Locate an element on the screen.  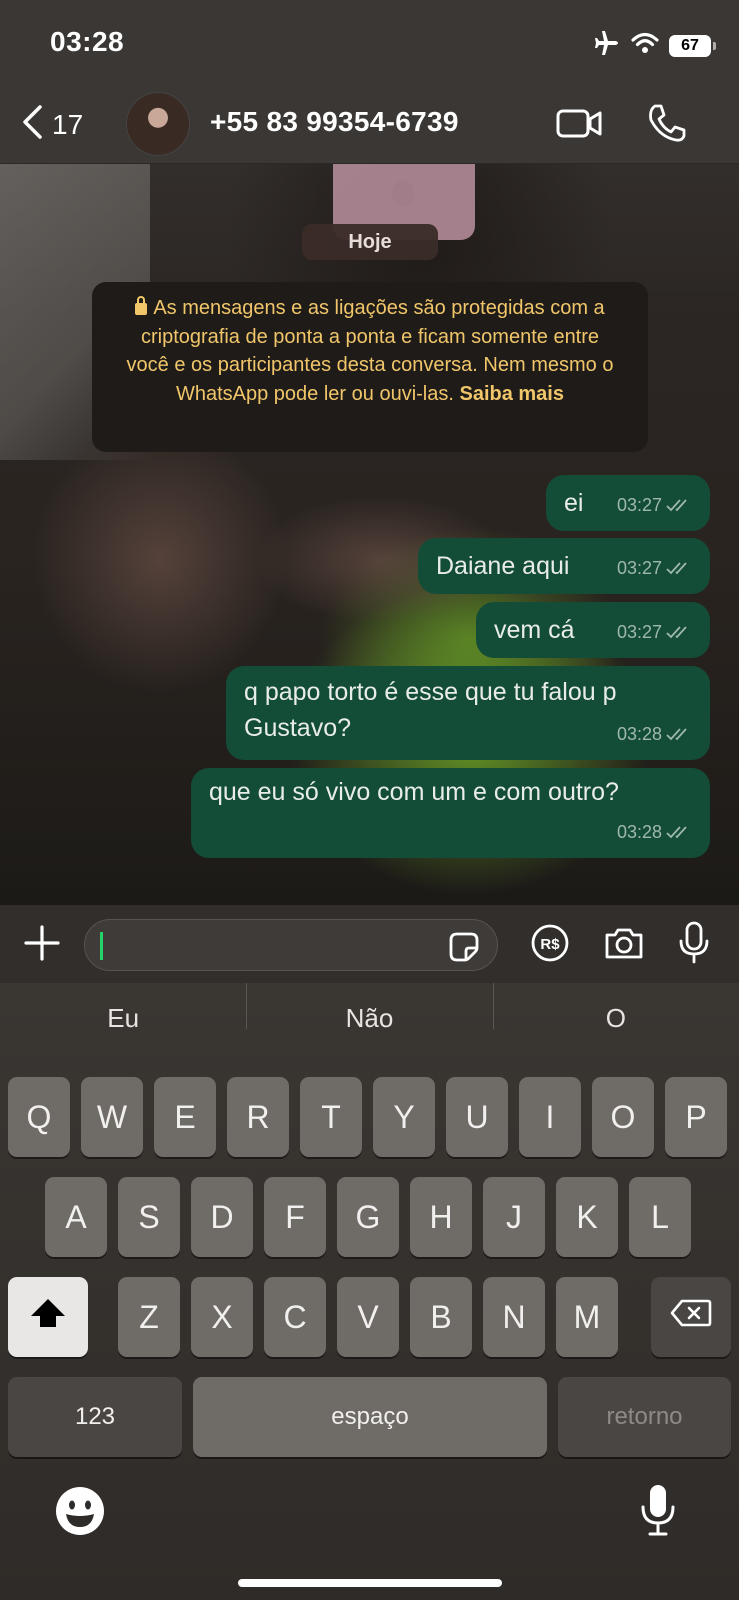
status-time: 03:28 is located at coordinates (87, 41).